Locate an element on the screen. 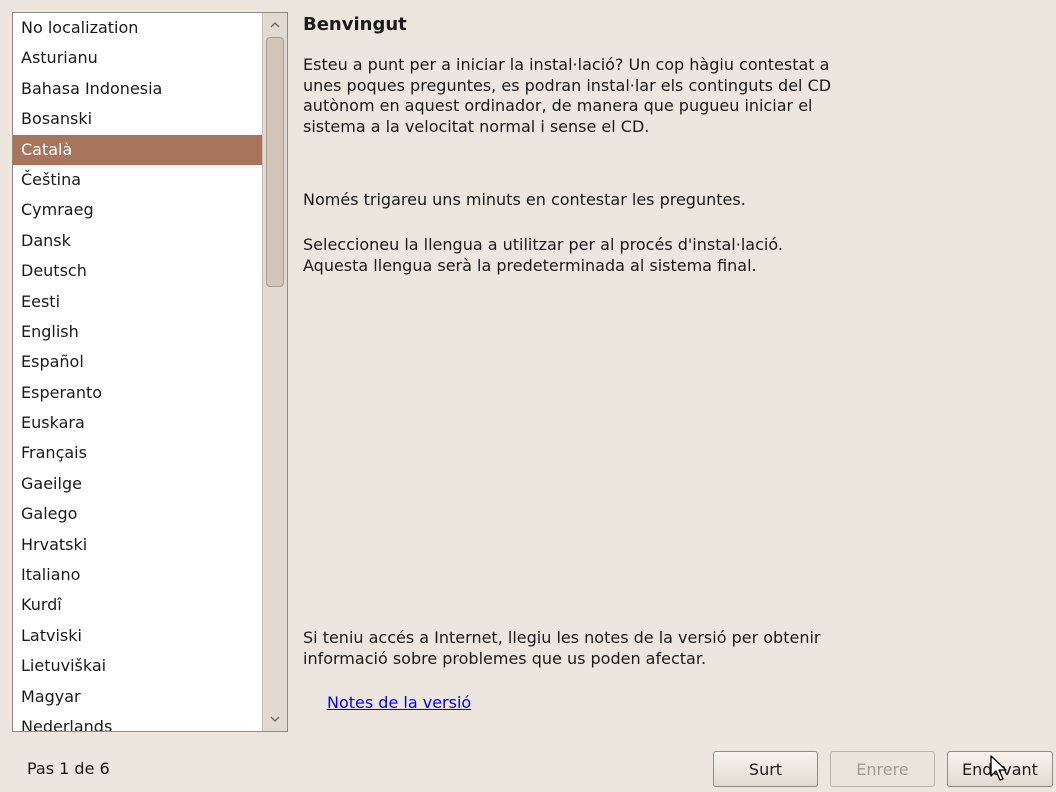 The image size is (1056, 792). language-list-scrollbar is located at coordinates (274, 372).